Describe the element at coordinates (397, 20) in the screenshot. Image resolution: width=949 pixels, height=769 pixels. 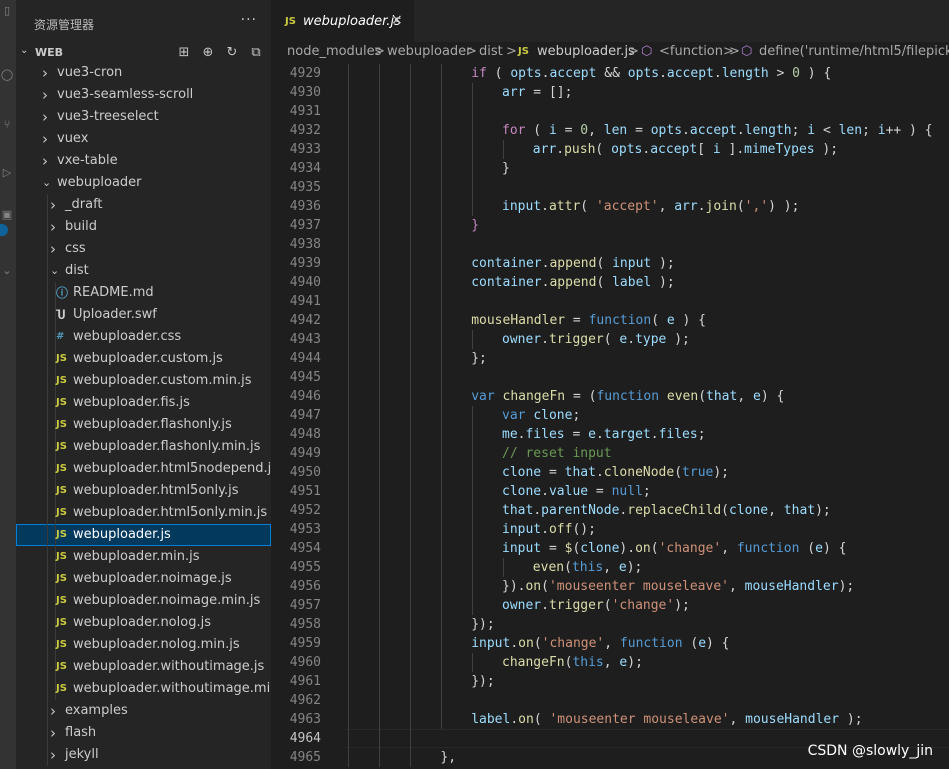
I see `close-icon: ×` at that location.